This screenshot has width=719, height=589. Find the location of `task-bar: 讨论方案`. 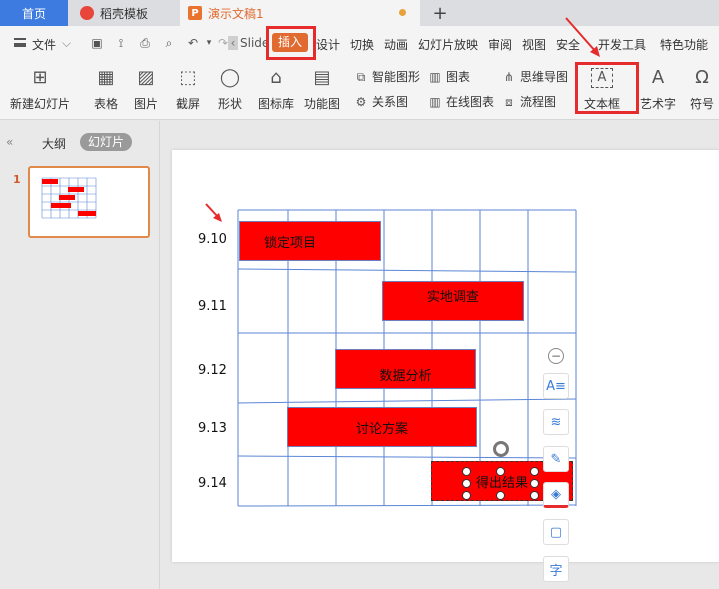

task-bar: 讨论方案 is located at coordinates (382, 427).